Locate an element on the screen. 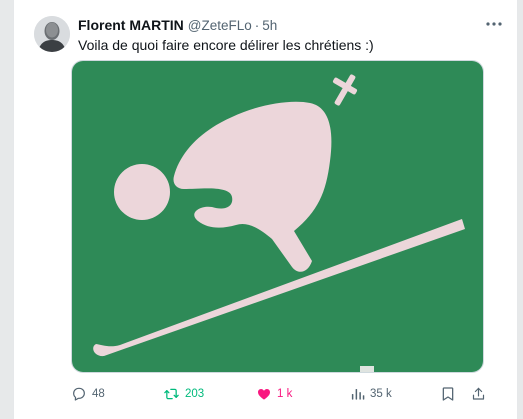 This screenshot has width=523, height=419. share-button is located at coordinates (478, 394).